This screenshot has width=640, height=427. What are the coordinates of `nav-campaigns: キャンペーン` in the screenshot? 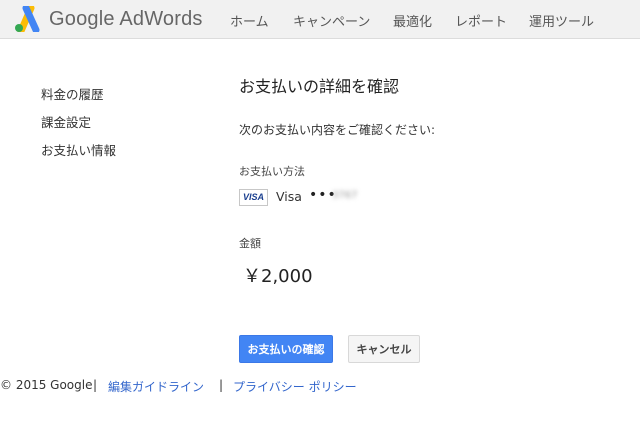 It's located at (331, 20).